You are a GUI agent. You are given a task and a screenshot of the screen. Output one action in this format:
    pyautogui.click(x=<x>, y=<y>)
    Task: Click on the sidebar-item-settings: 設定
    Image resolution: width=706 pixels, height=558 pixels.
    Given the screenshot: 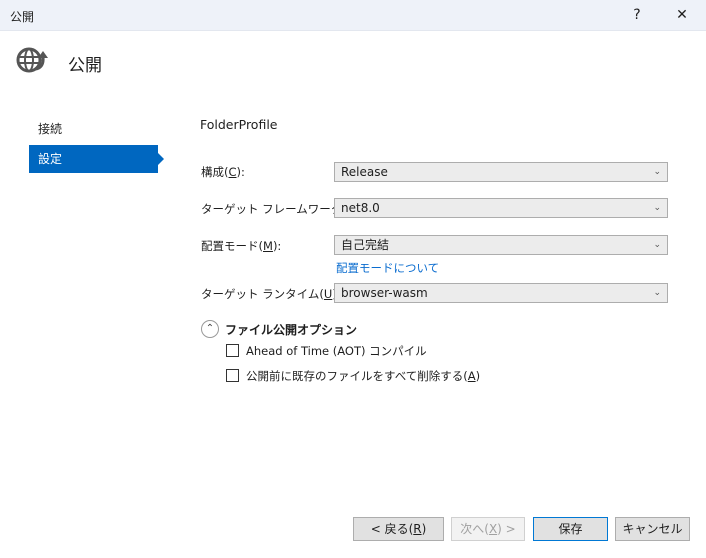 What is the action you would take?
    pyautogui.click(x=96, y=159)
    